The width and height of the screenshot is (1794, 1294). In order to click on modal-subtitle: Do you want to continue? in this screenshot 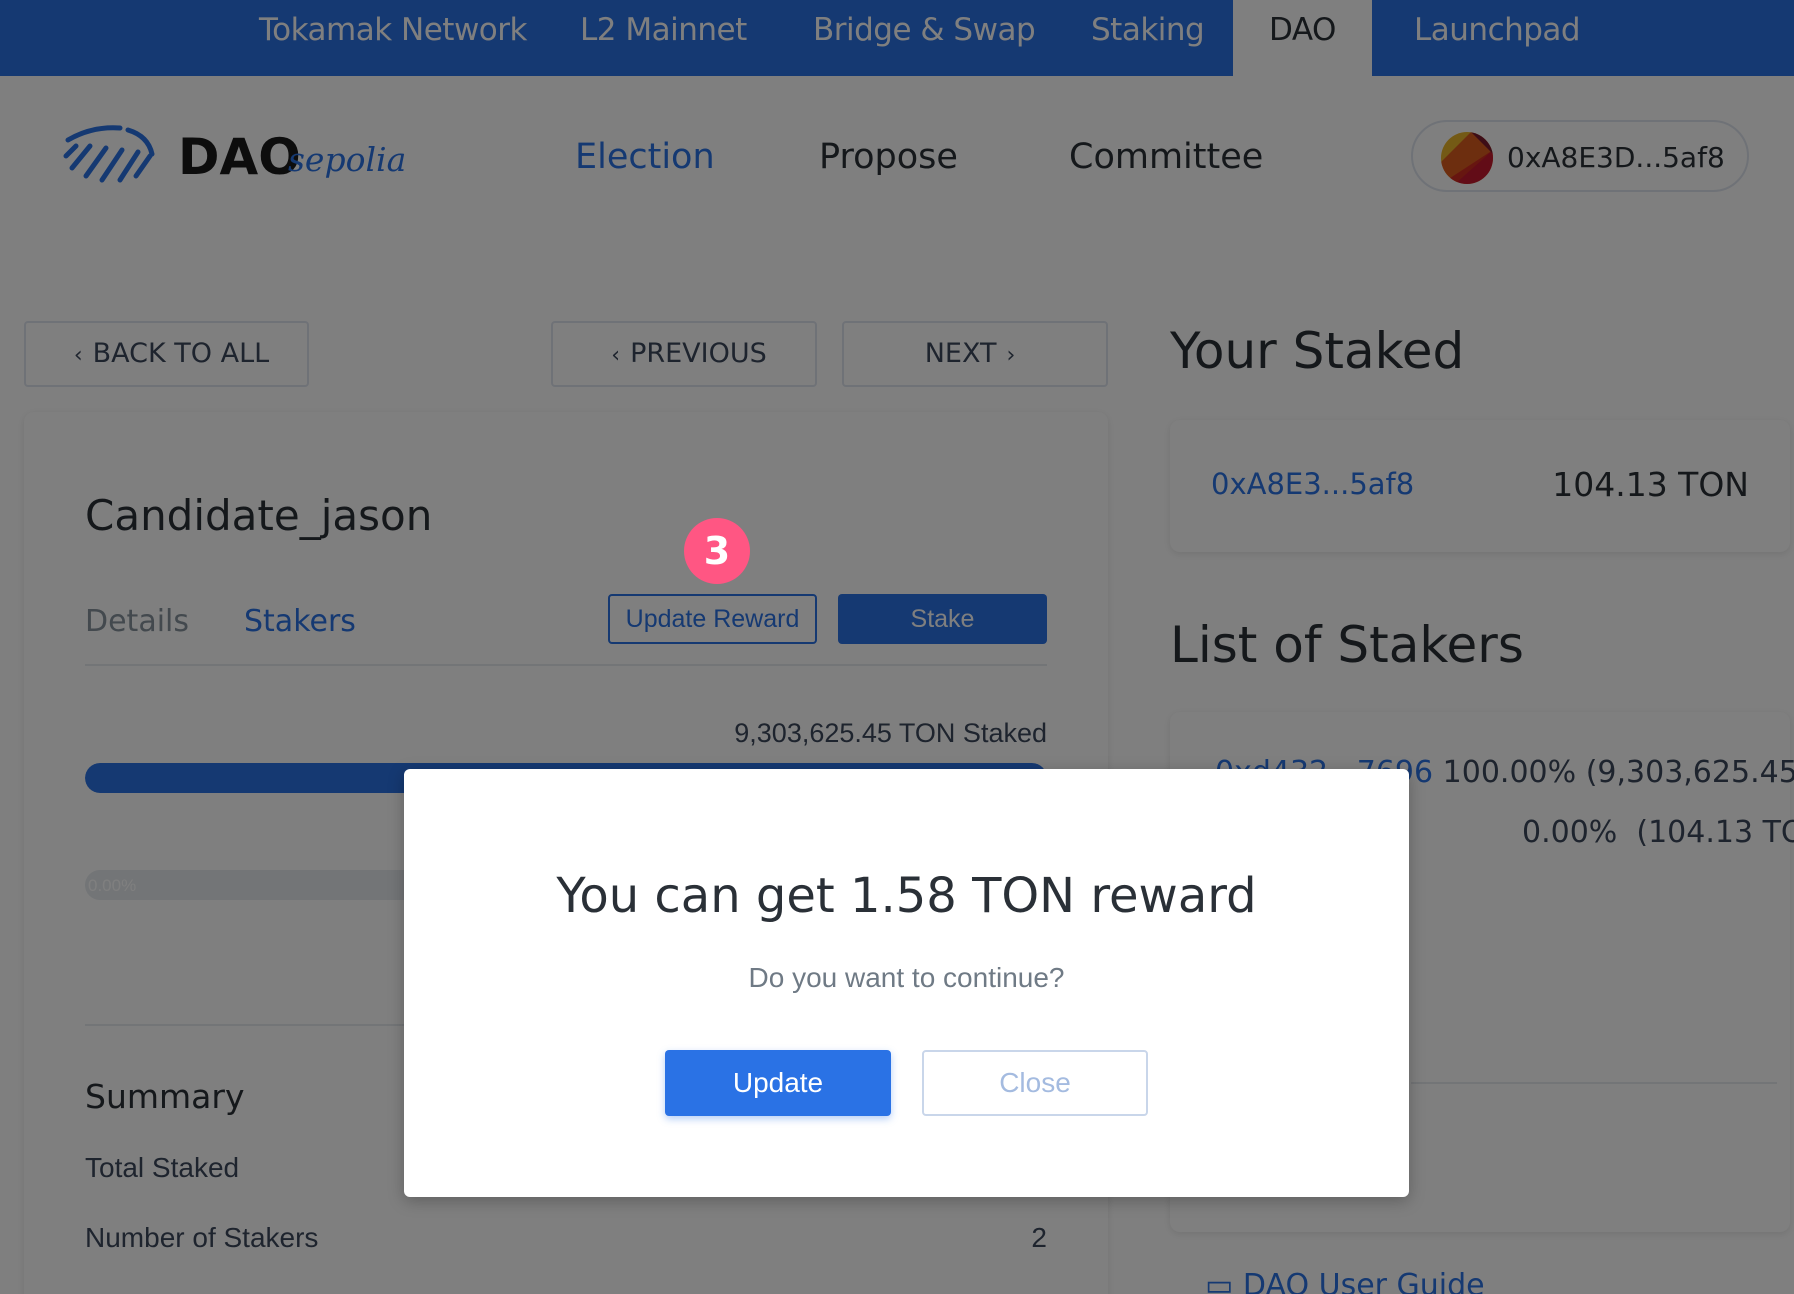, I will do `click(906, 977)`.